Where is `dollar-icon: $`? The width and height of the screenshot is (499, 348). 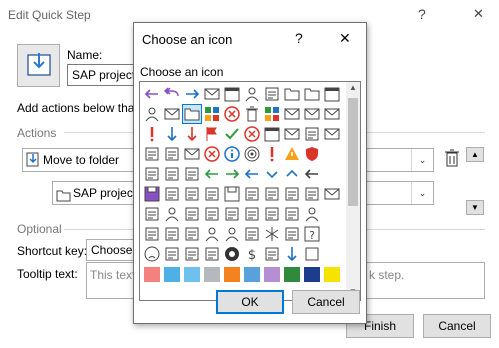 dollar-icon: $ is located at coordinates (252, 254).